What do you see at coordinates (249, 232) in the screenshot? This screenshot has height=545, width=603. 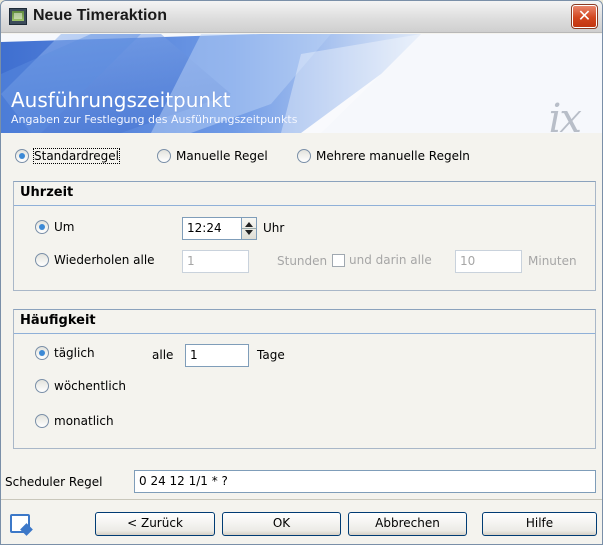 I see `spin-down-icon` at bounding box center [249, 232].